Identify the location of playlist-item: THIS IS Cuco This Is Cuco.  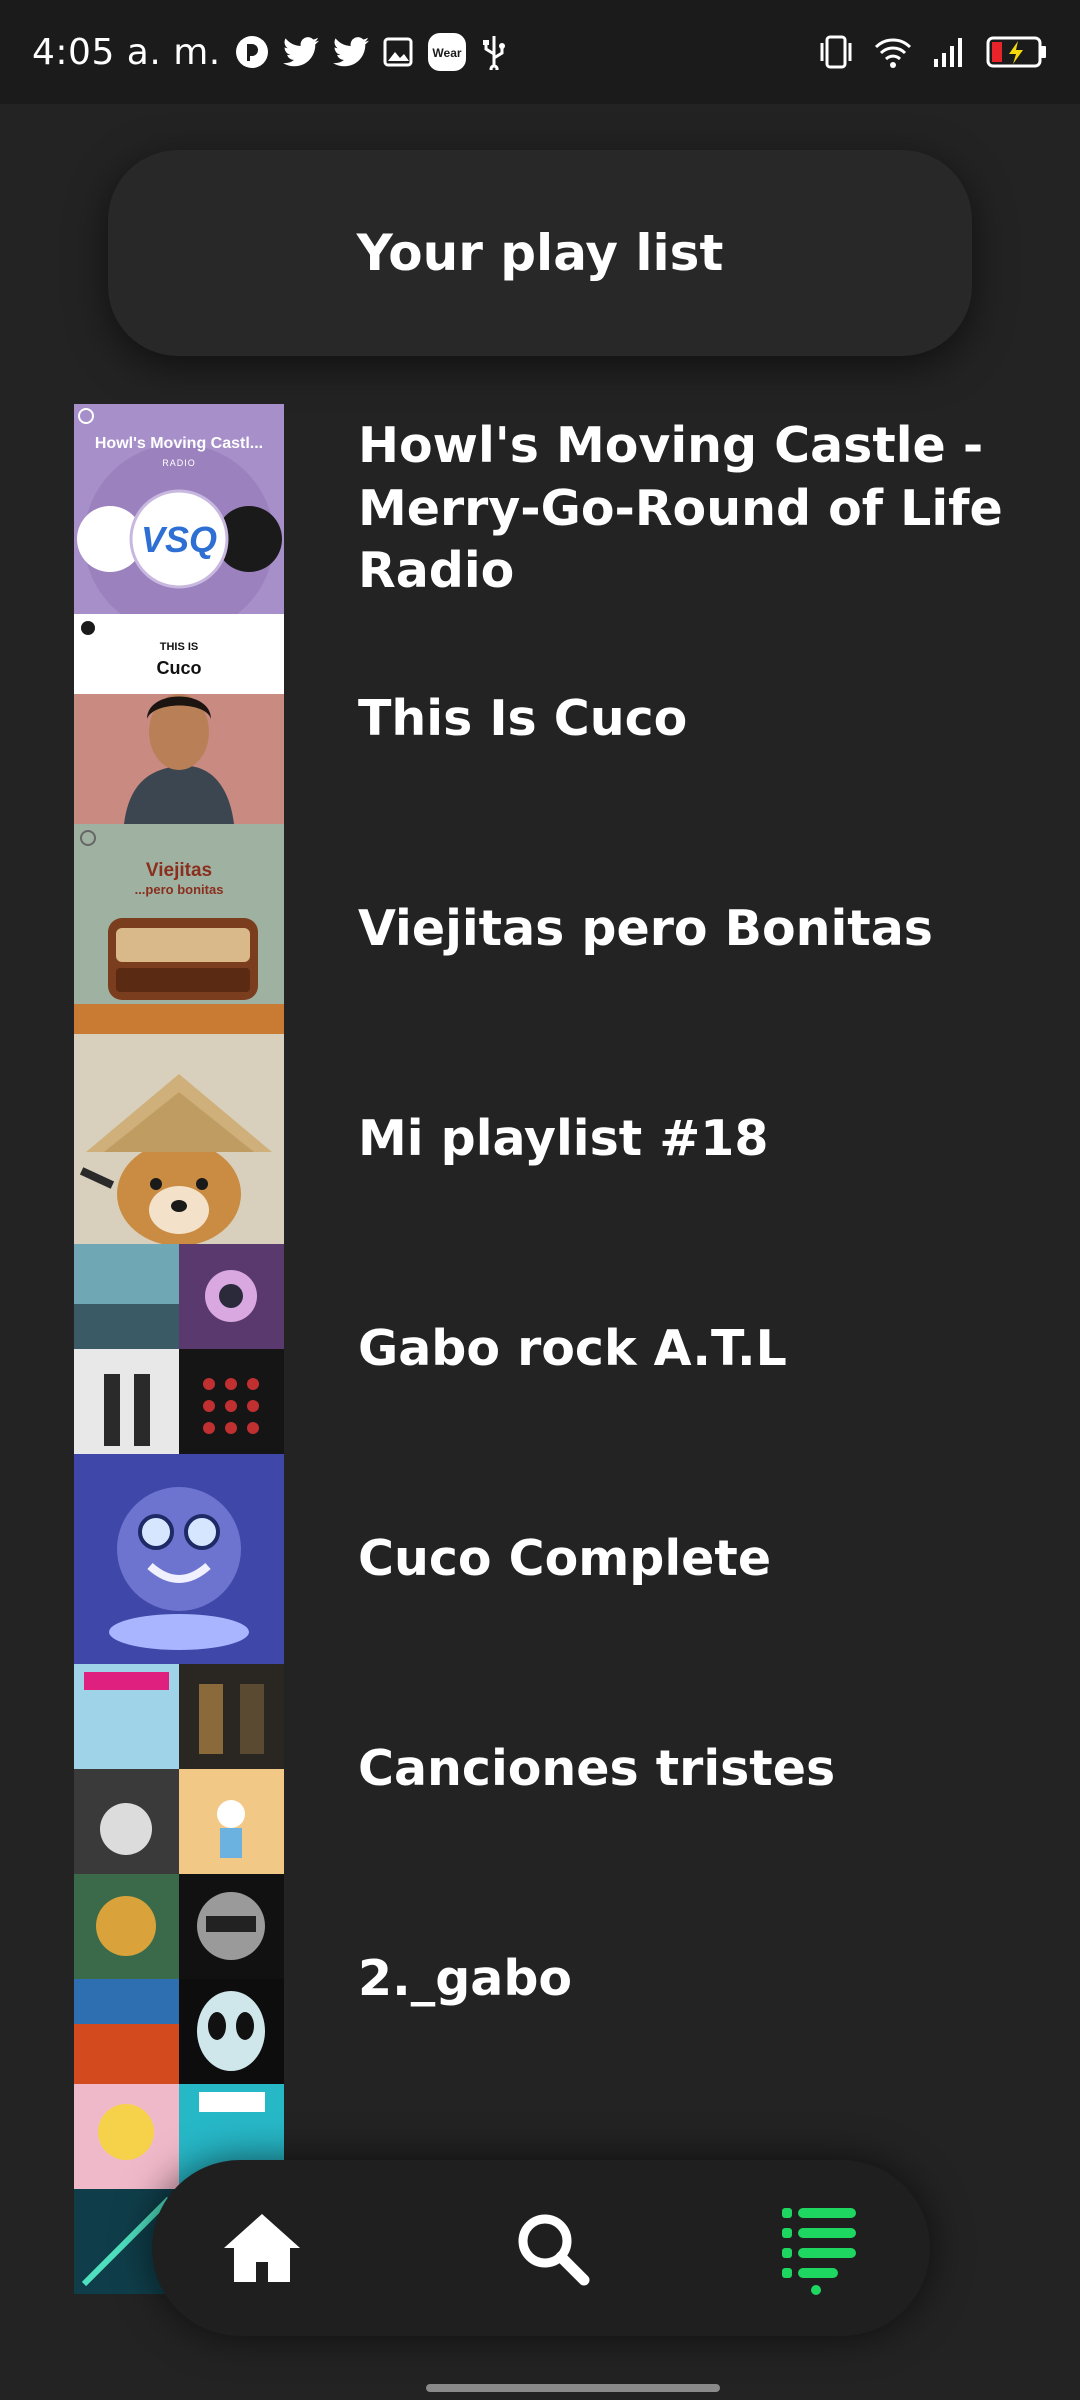
(540, 719).